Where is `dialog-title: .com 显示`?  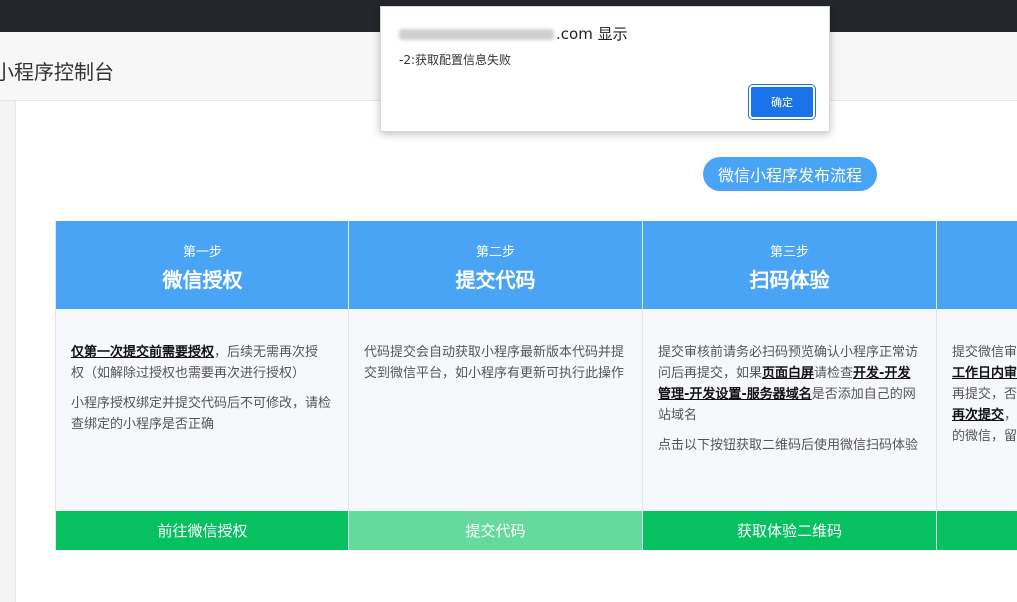
dialog-title: .com 显示 is located at coordinates (513, 33).